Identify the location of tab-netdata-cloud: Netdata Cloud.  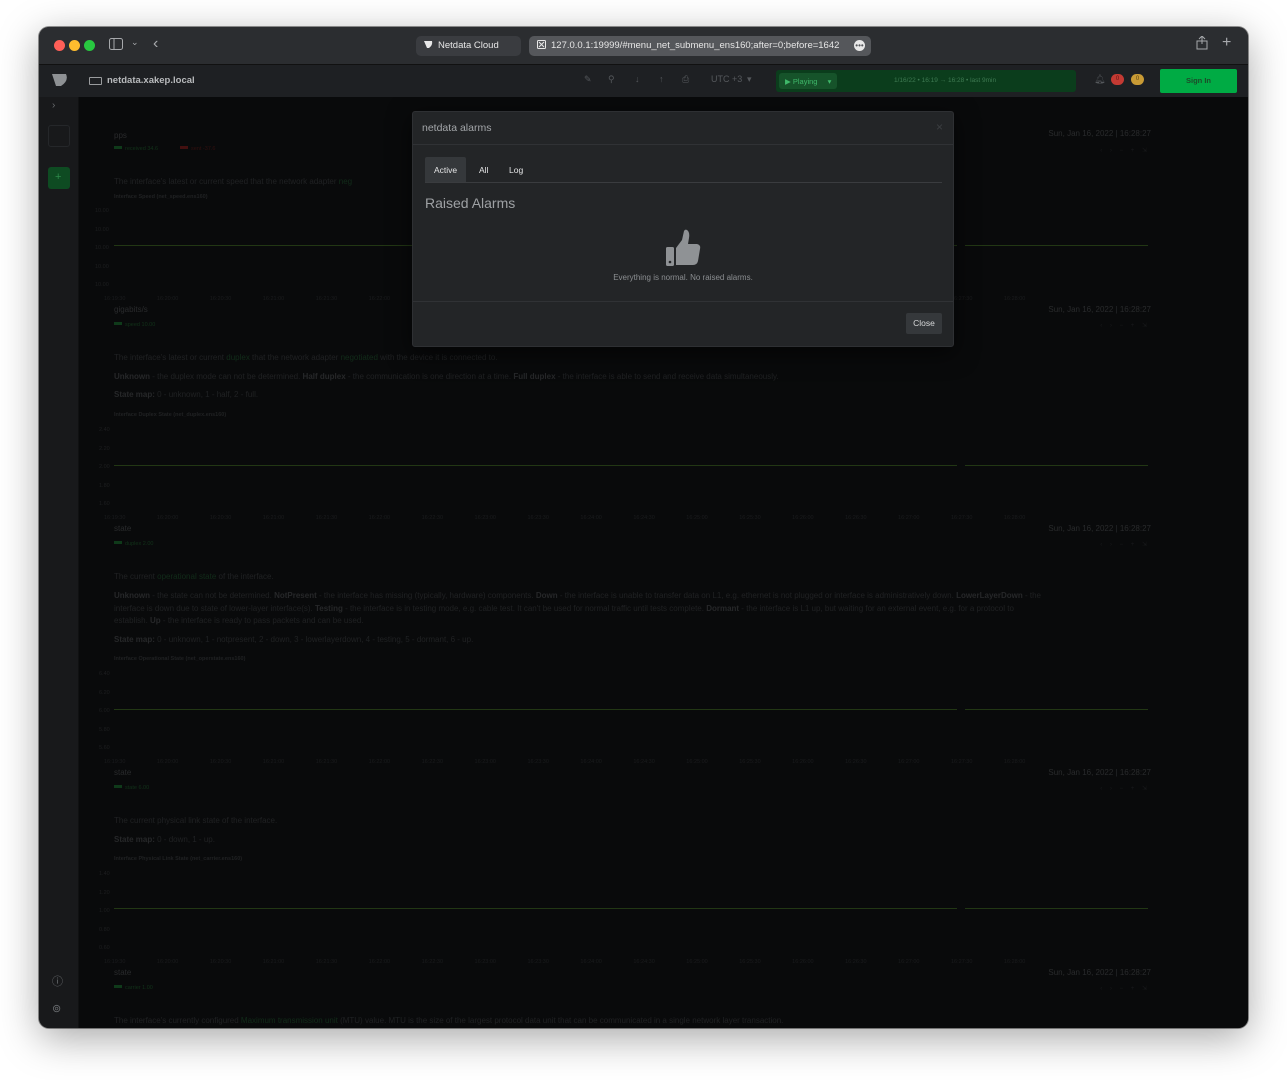
(468, 46).